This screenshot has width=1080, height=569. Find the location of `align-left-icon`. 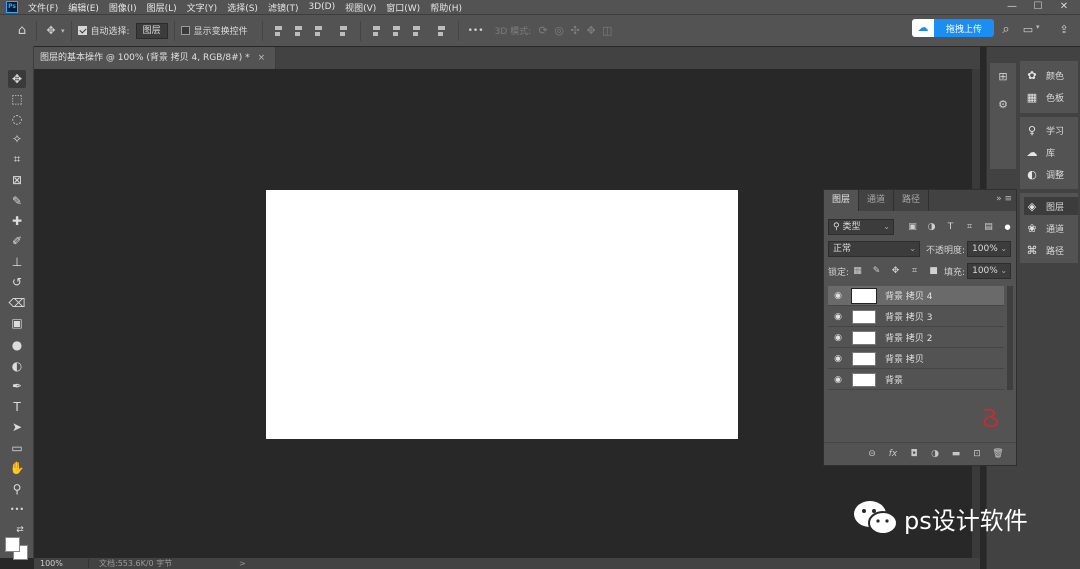

align-left-icon is located at coordinates (279, 31).